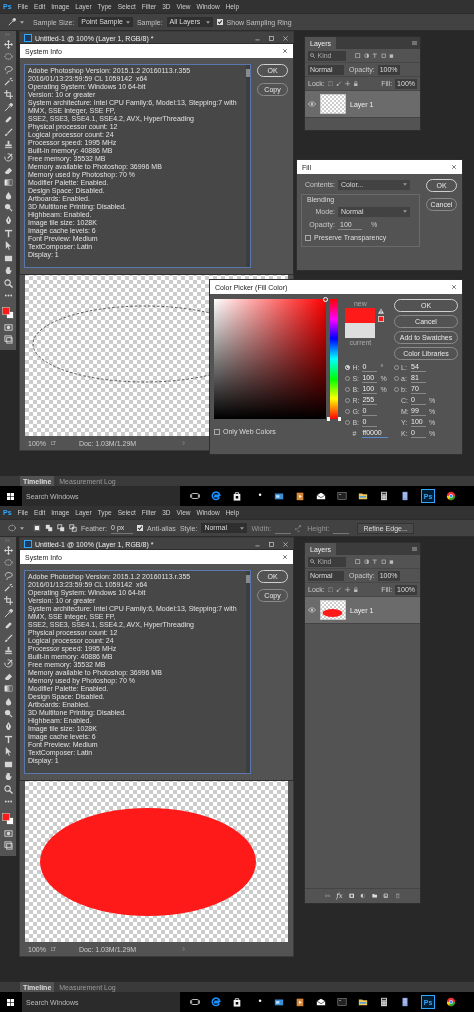 The image size is (474, 1012). I want to click on brush-icon, so click(339, 589).